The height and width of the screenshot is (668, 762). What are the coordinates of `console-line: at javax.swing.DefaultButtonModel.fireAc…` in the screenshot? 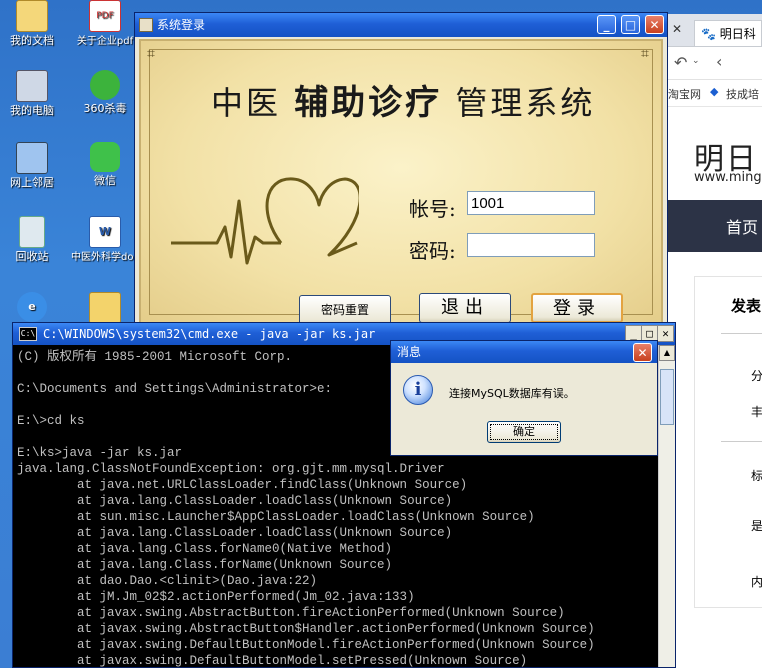 It's located at (306, 645).